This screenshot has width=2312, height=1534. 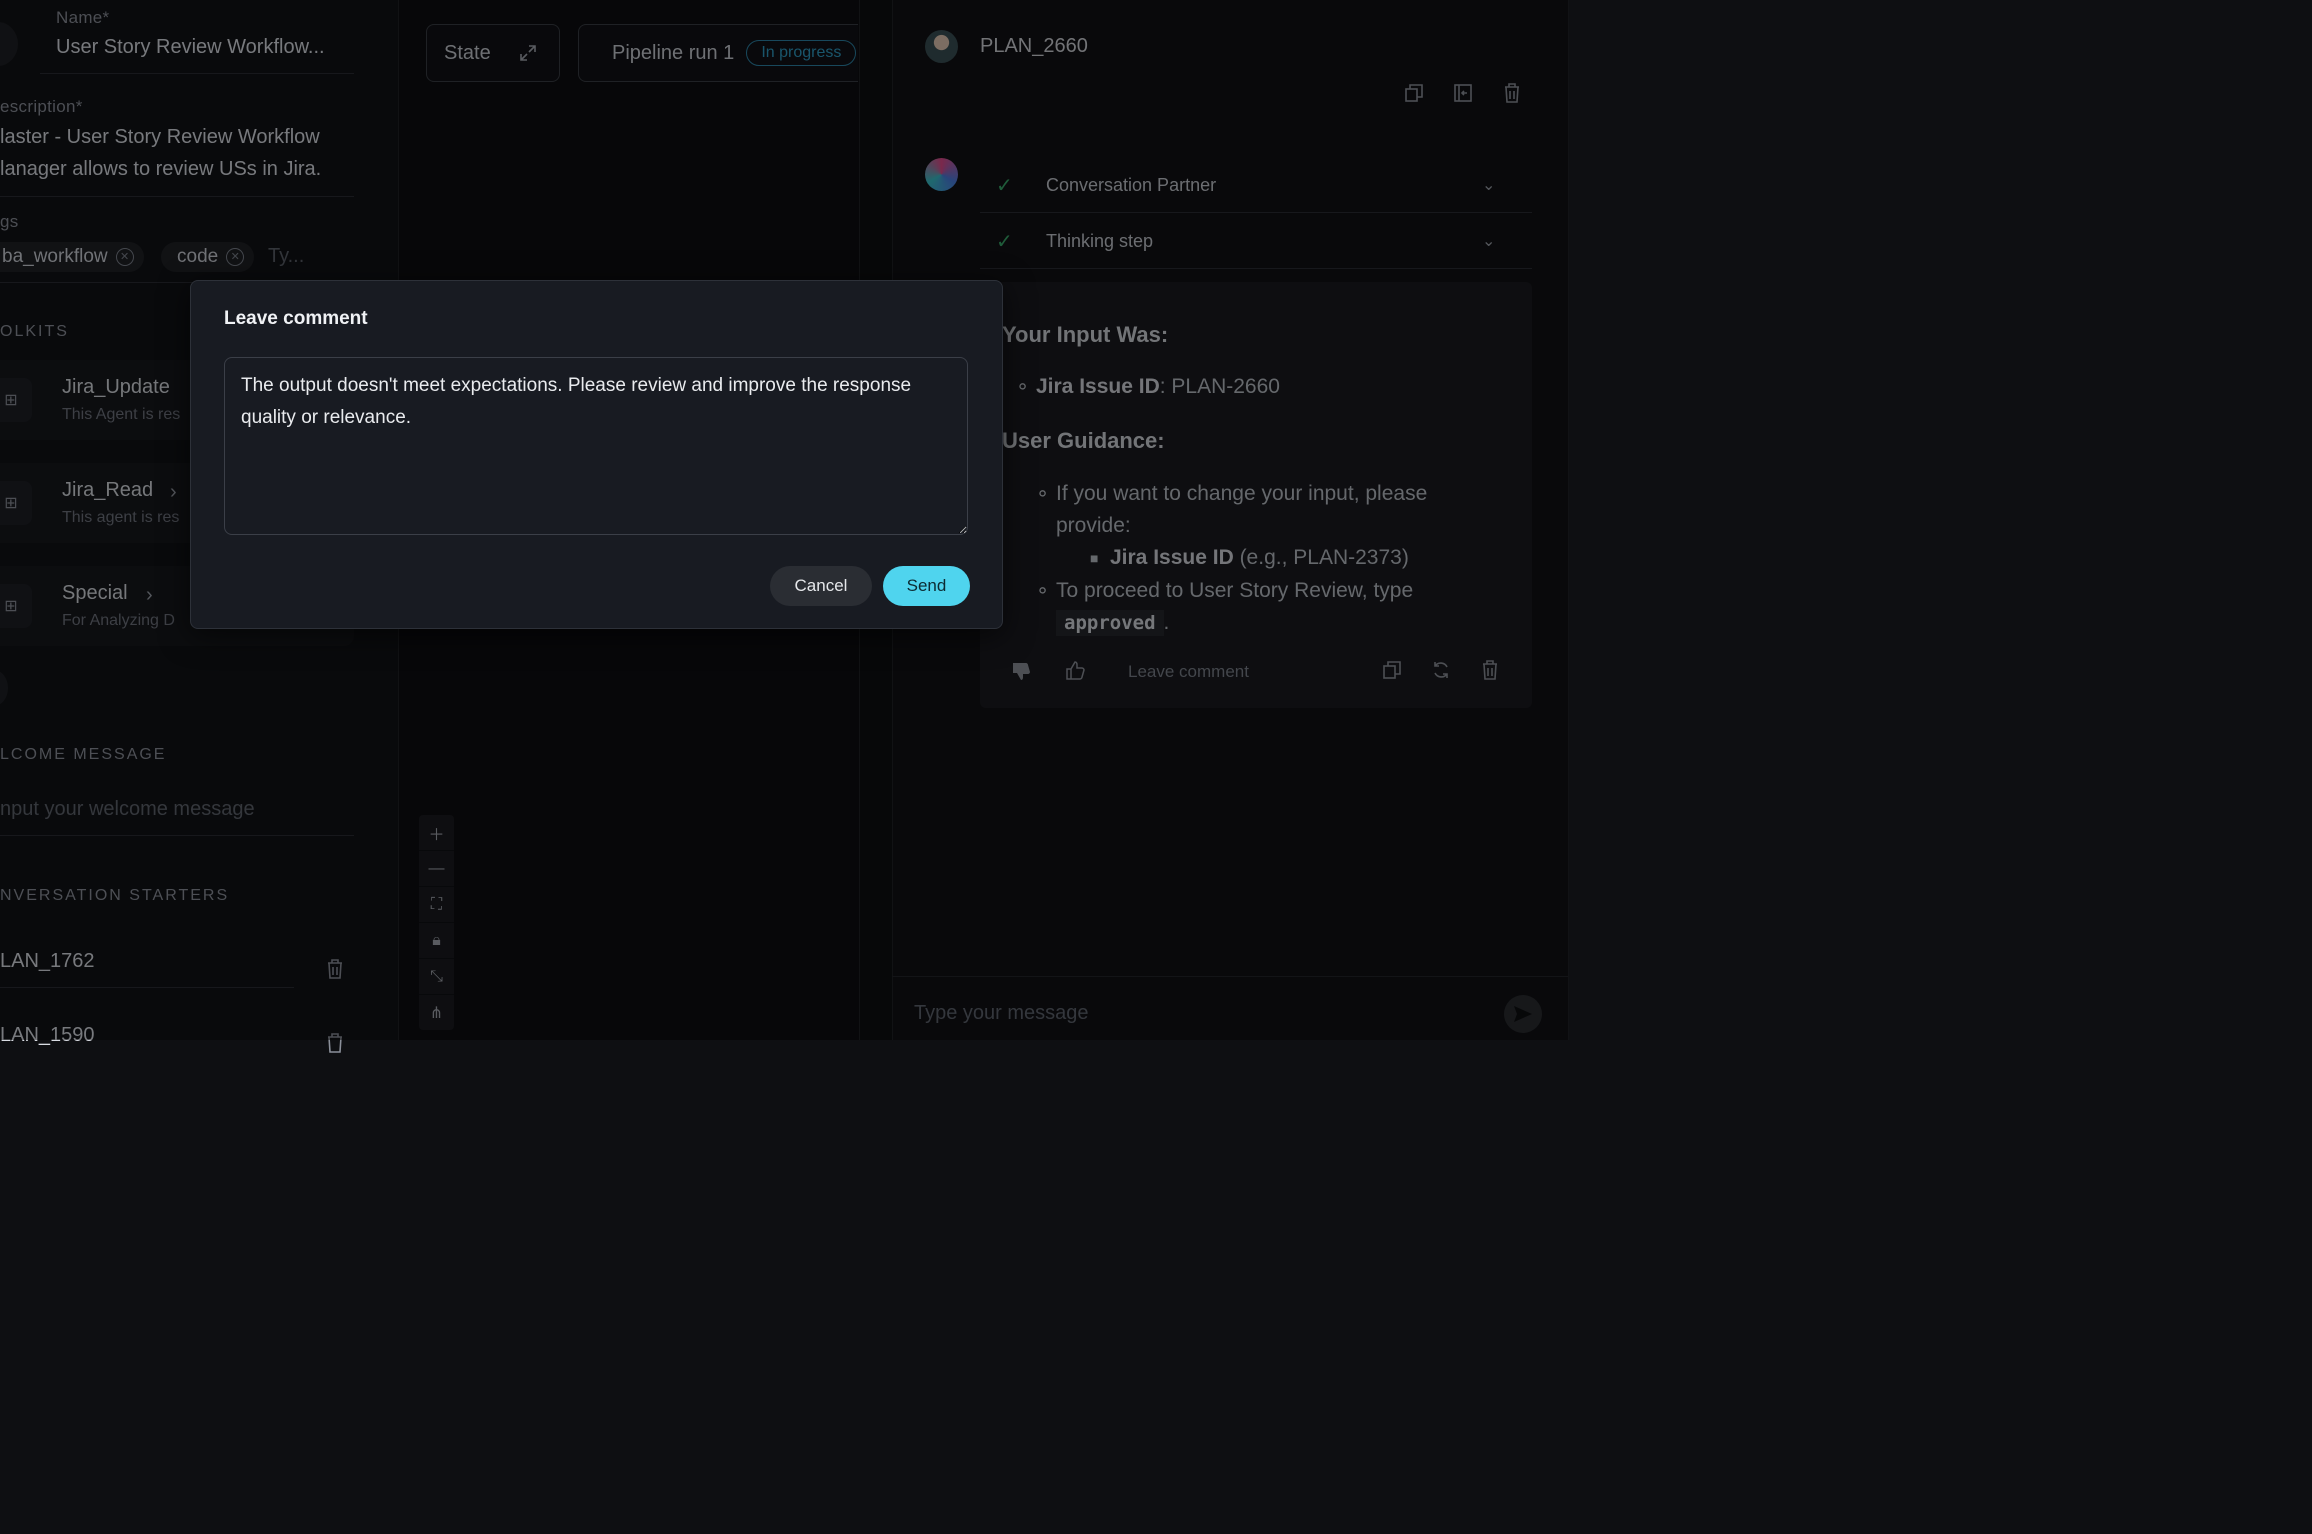 What do you see at coordinates (821, 586) in the screenshot?
I see `cancel-button: Cancel` at bounding box center [821, 586].